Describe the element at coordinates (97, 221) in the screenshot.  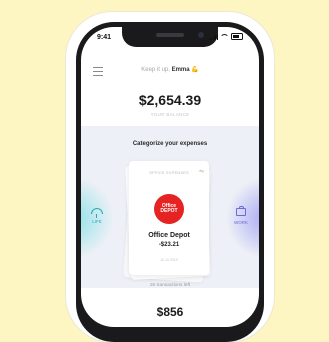
I see `life-category-label: LIFE` at that location.